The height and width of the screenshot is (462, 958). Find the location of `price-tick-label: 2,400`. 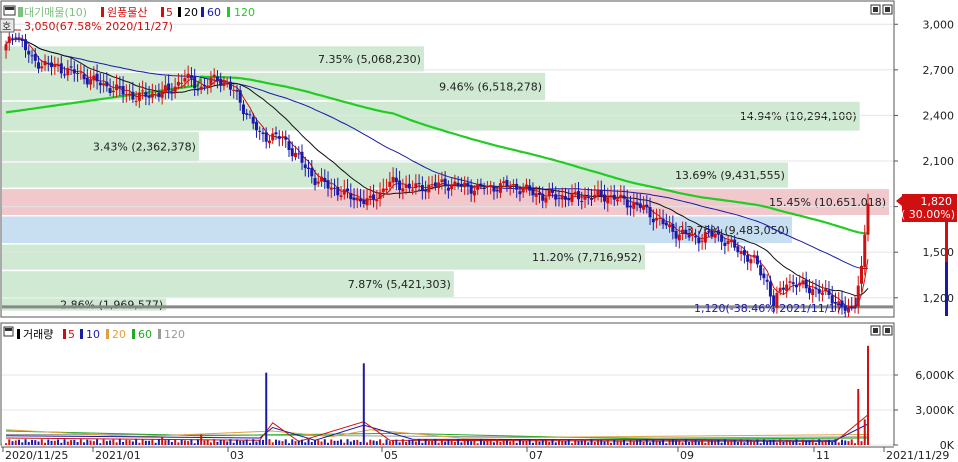

price-tick-label: 2,400 is located at coordinates (939, 115).